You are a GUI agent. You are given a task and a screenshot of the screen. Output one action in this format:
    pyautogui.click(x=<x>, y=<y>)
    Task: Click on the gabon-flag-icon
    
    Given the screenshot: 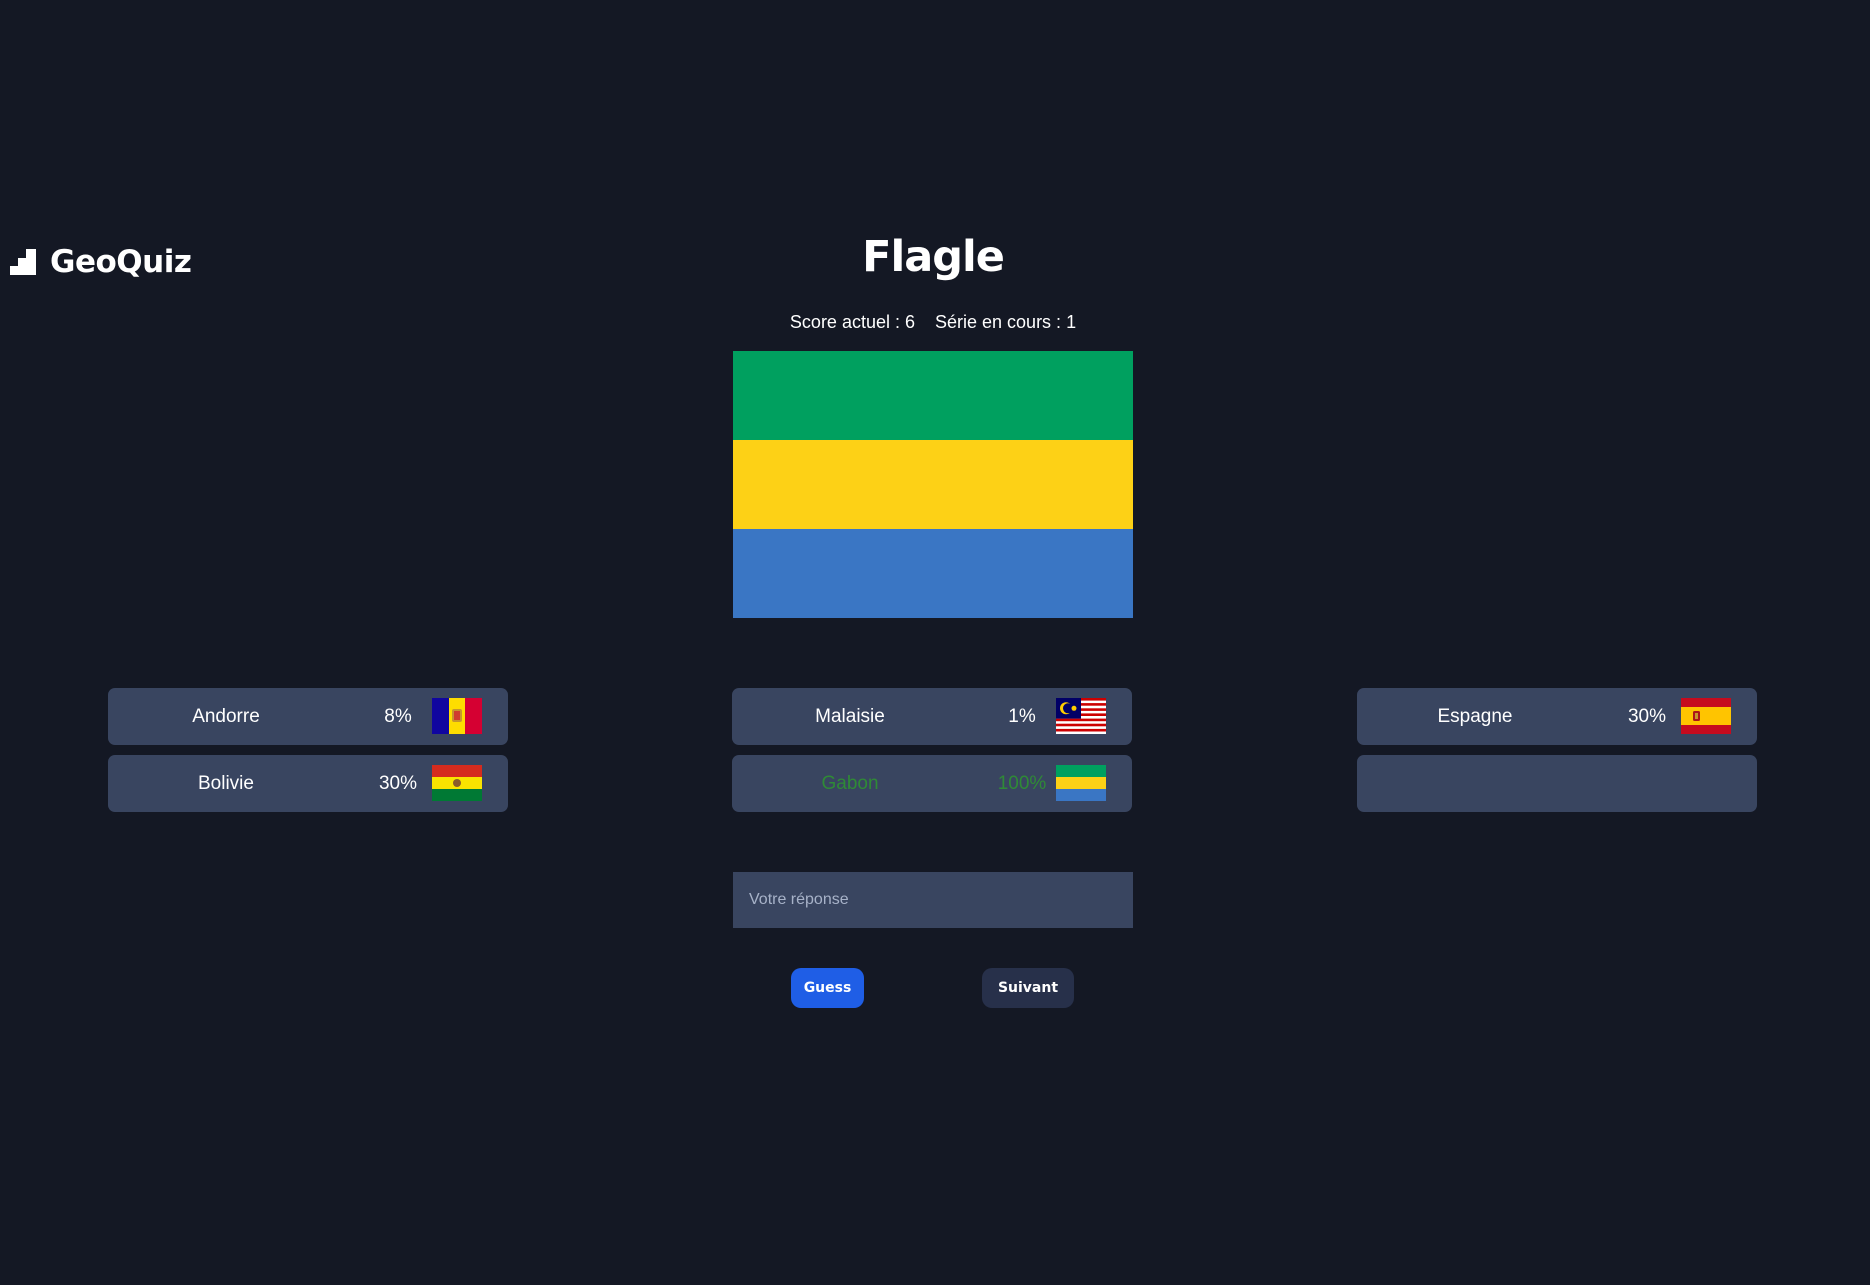 What is the action you would take?
    pyautogui.click(x=1081, y=783)
    